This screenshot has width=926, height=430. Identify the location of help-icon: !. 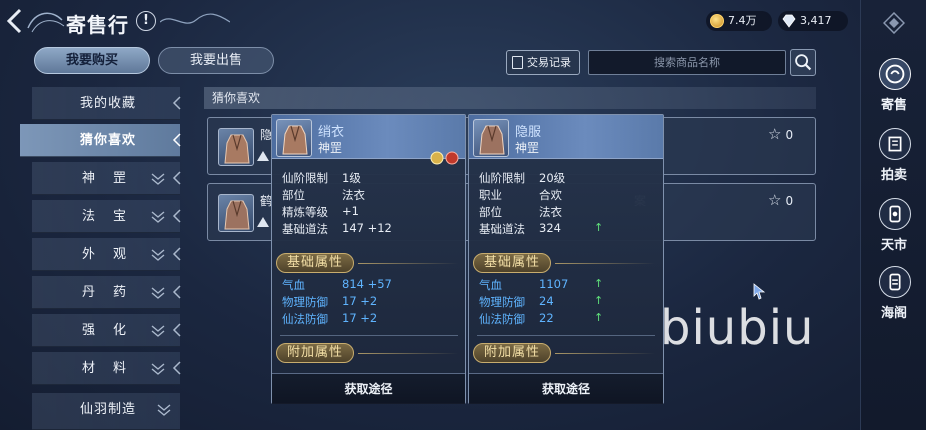
(146, 21).